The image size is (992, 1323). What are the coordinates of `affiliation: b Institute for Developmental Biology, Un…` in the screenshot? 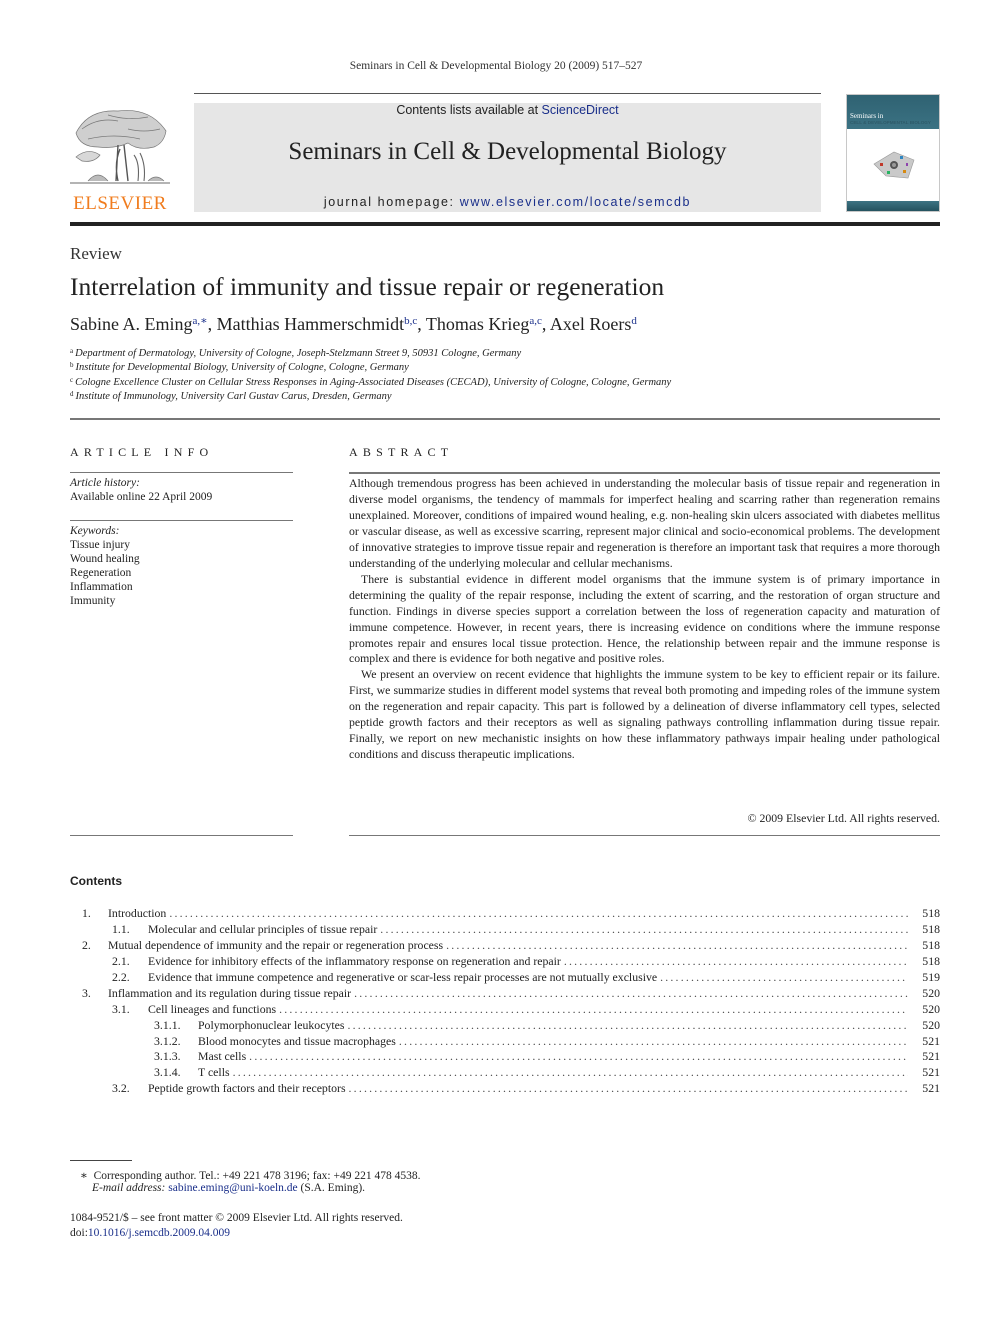 It's located at (239, 367).